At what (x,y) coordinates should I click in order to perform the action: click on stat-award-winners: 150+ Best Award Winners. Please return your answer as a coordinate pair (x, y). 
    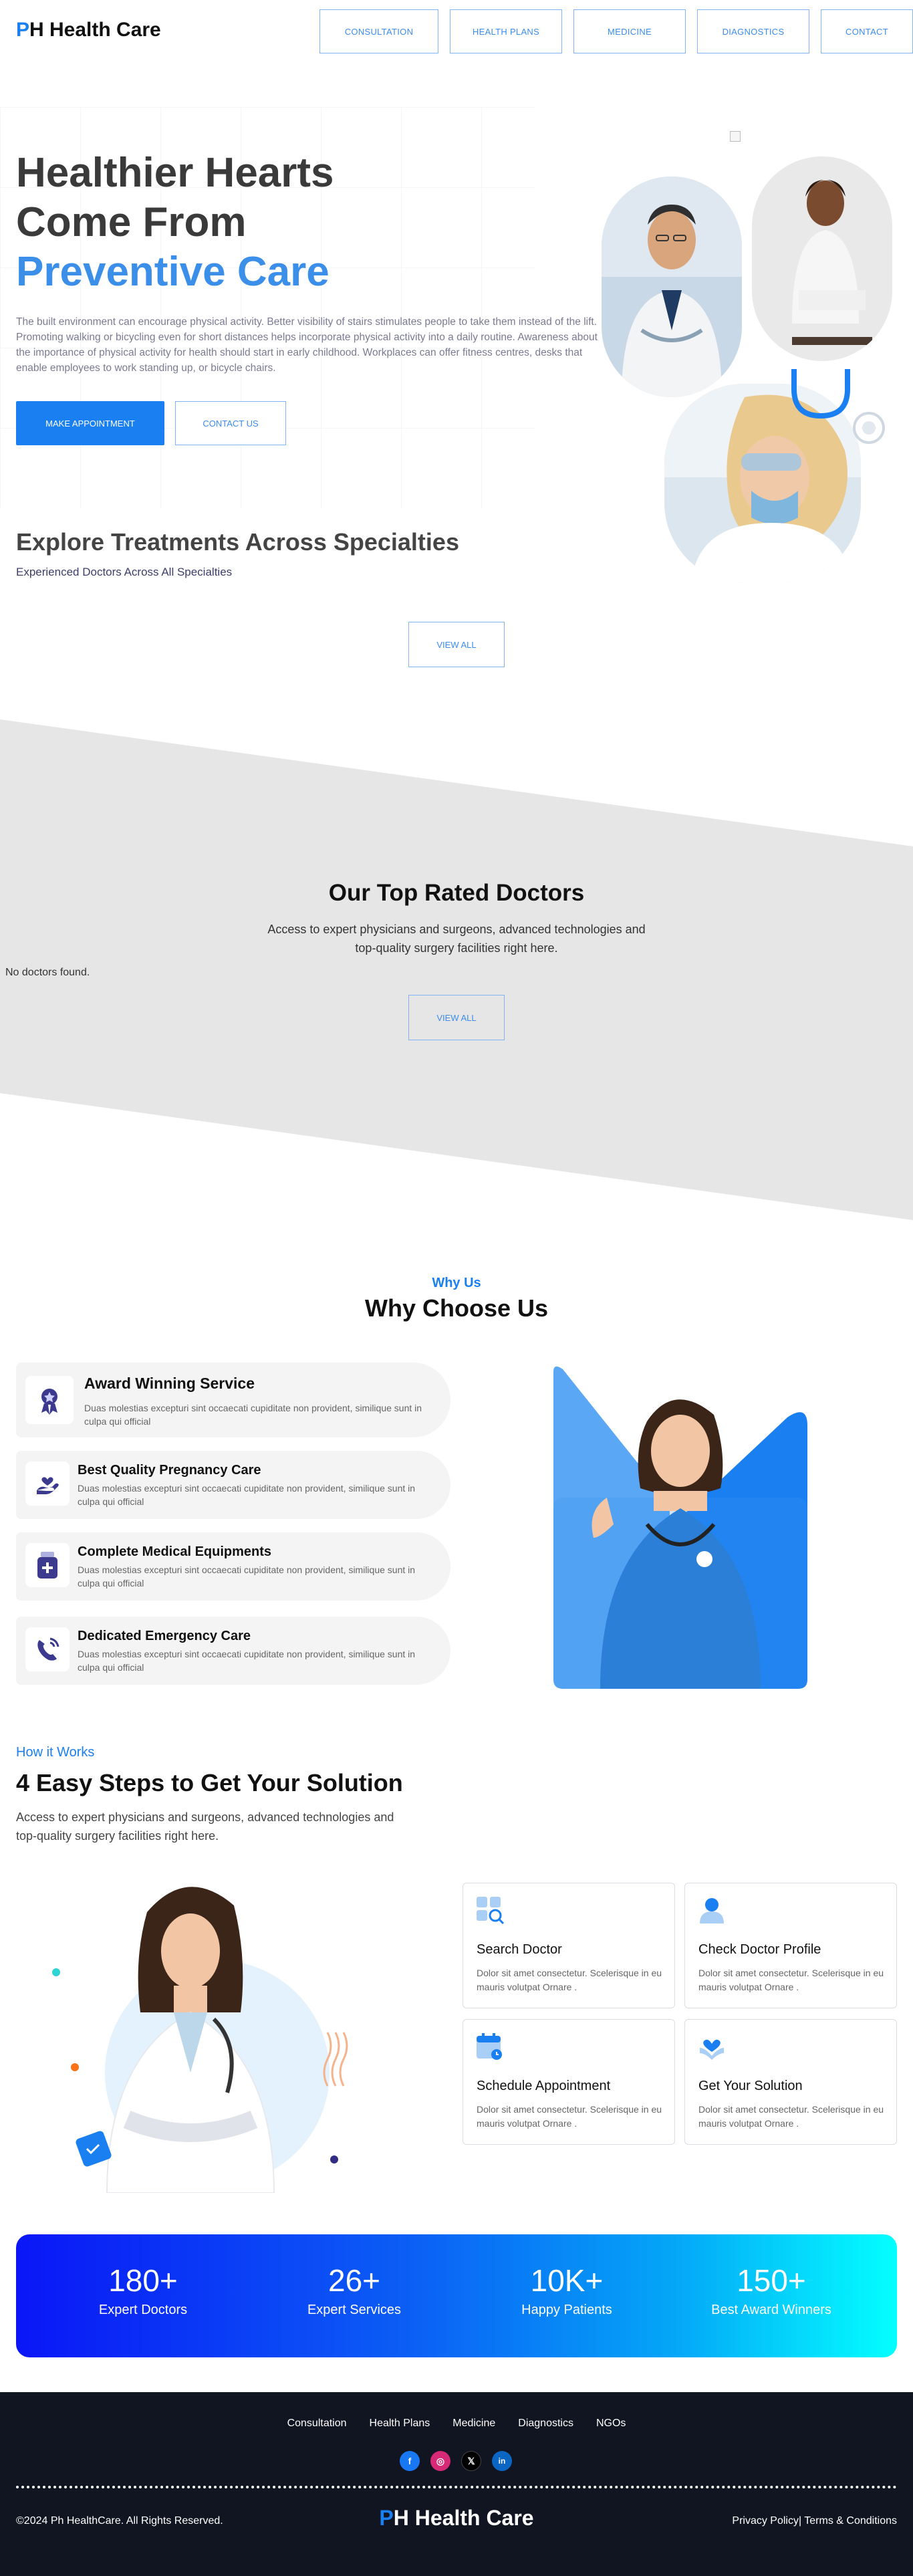
    Looking at the image, I should click on (771, 2290).